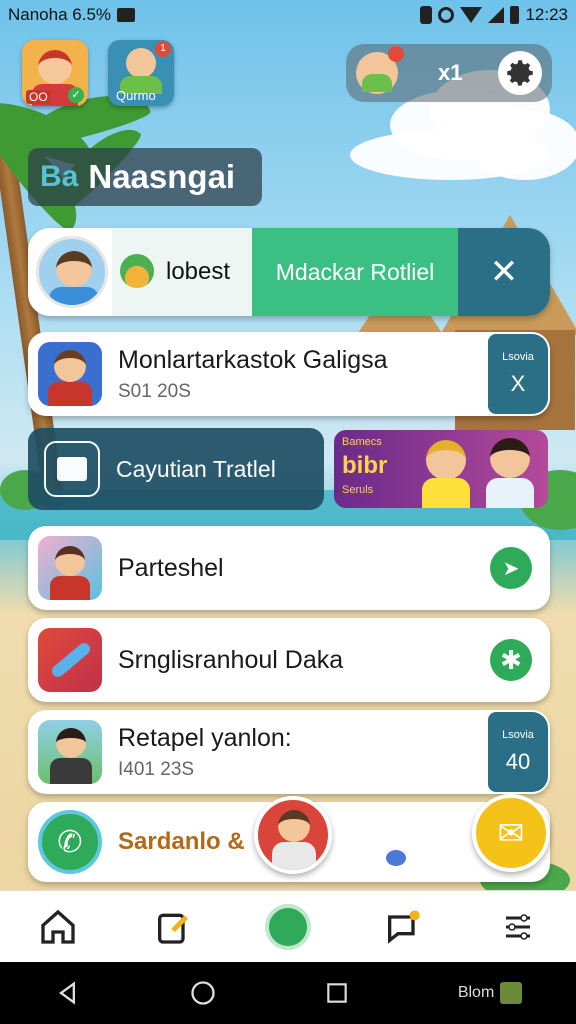  Describe the element at coordinates (156, 769) in the screenshot. I see `item-subtitle: I401 23S` at that location.